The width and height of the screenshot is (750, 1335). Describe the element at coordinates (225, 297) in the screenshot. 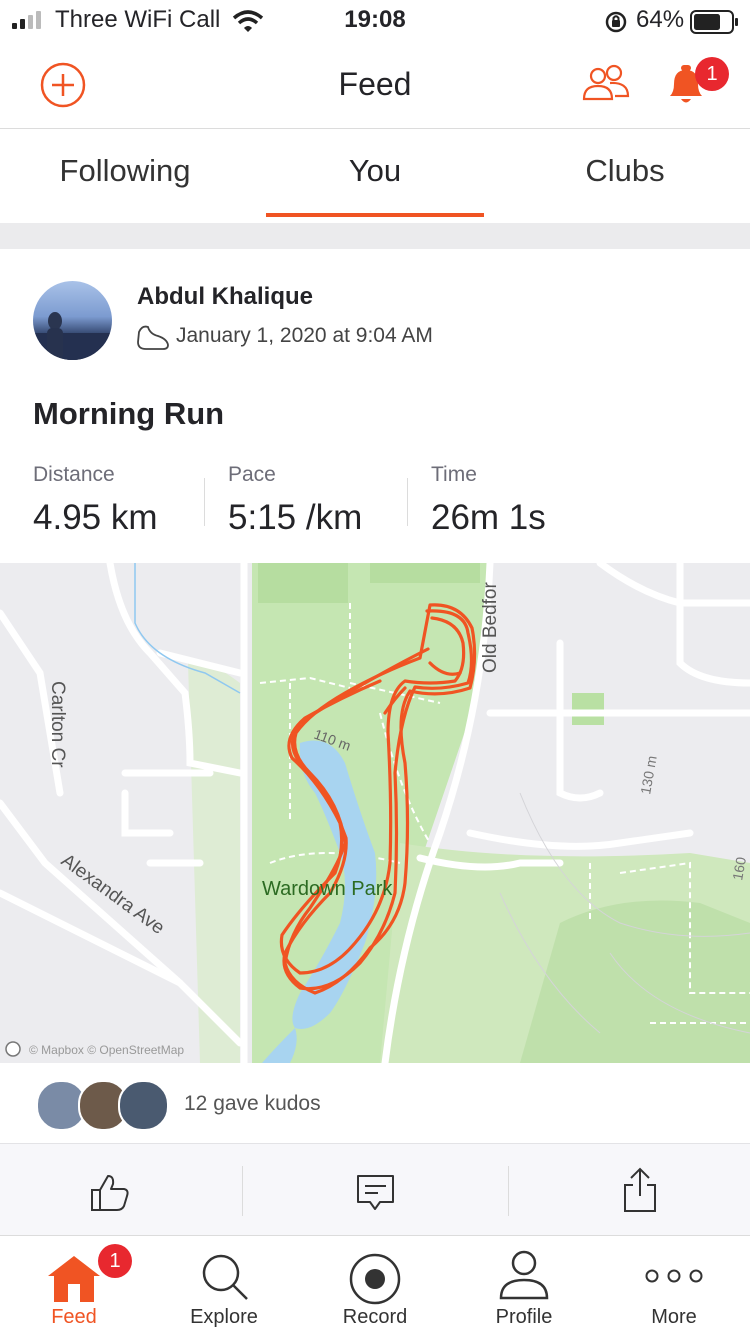

I see `athlete-name: Abdul Khalique` at that location.